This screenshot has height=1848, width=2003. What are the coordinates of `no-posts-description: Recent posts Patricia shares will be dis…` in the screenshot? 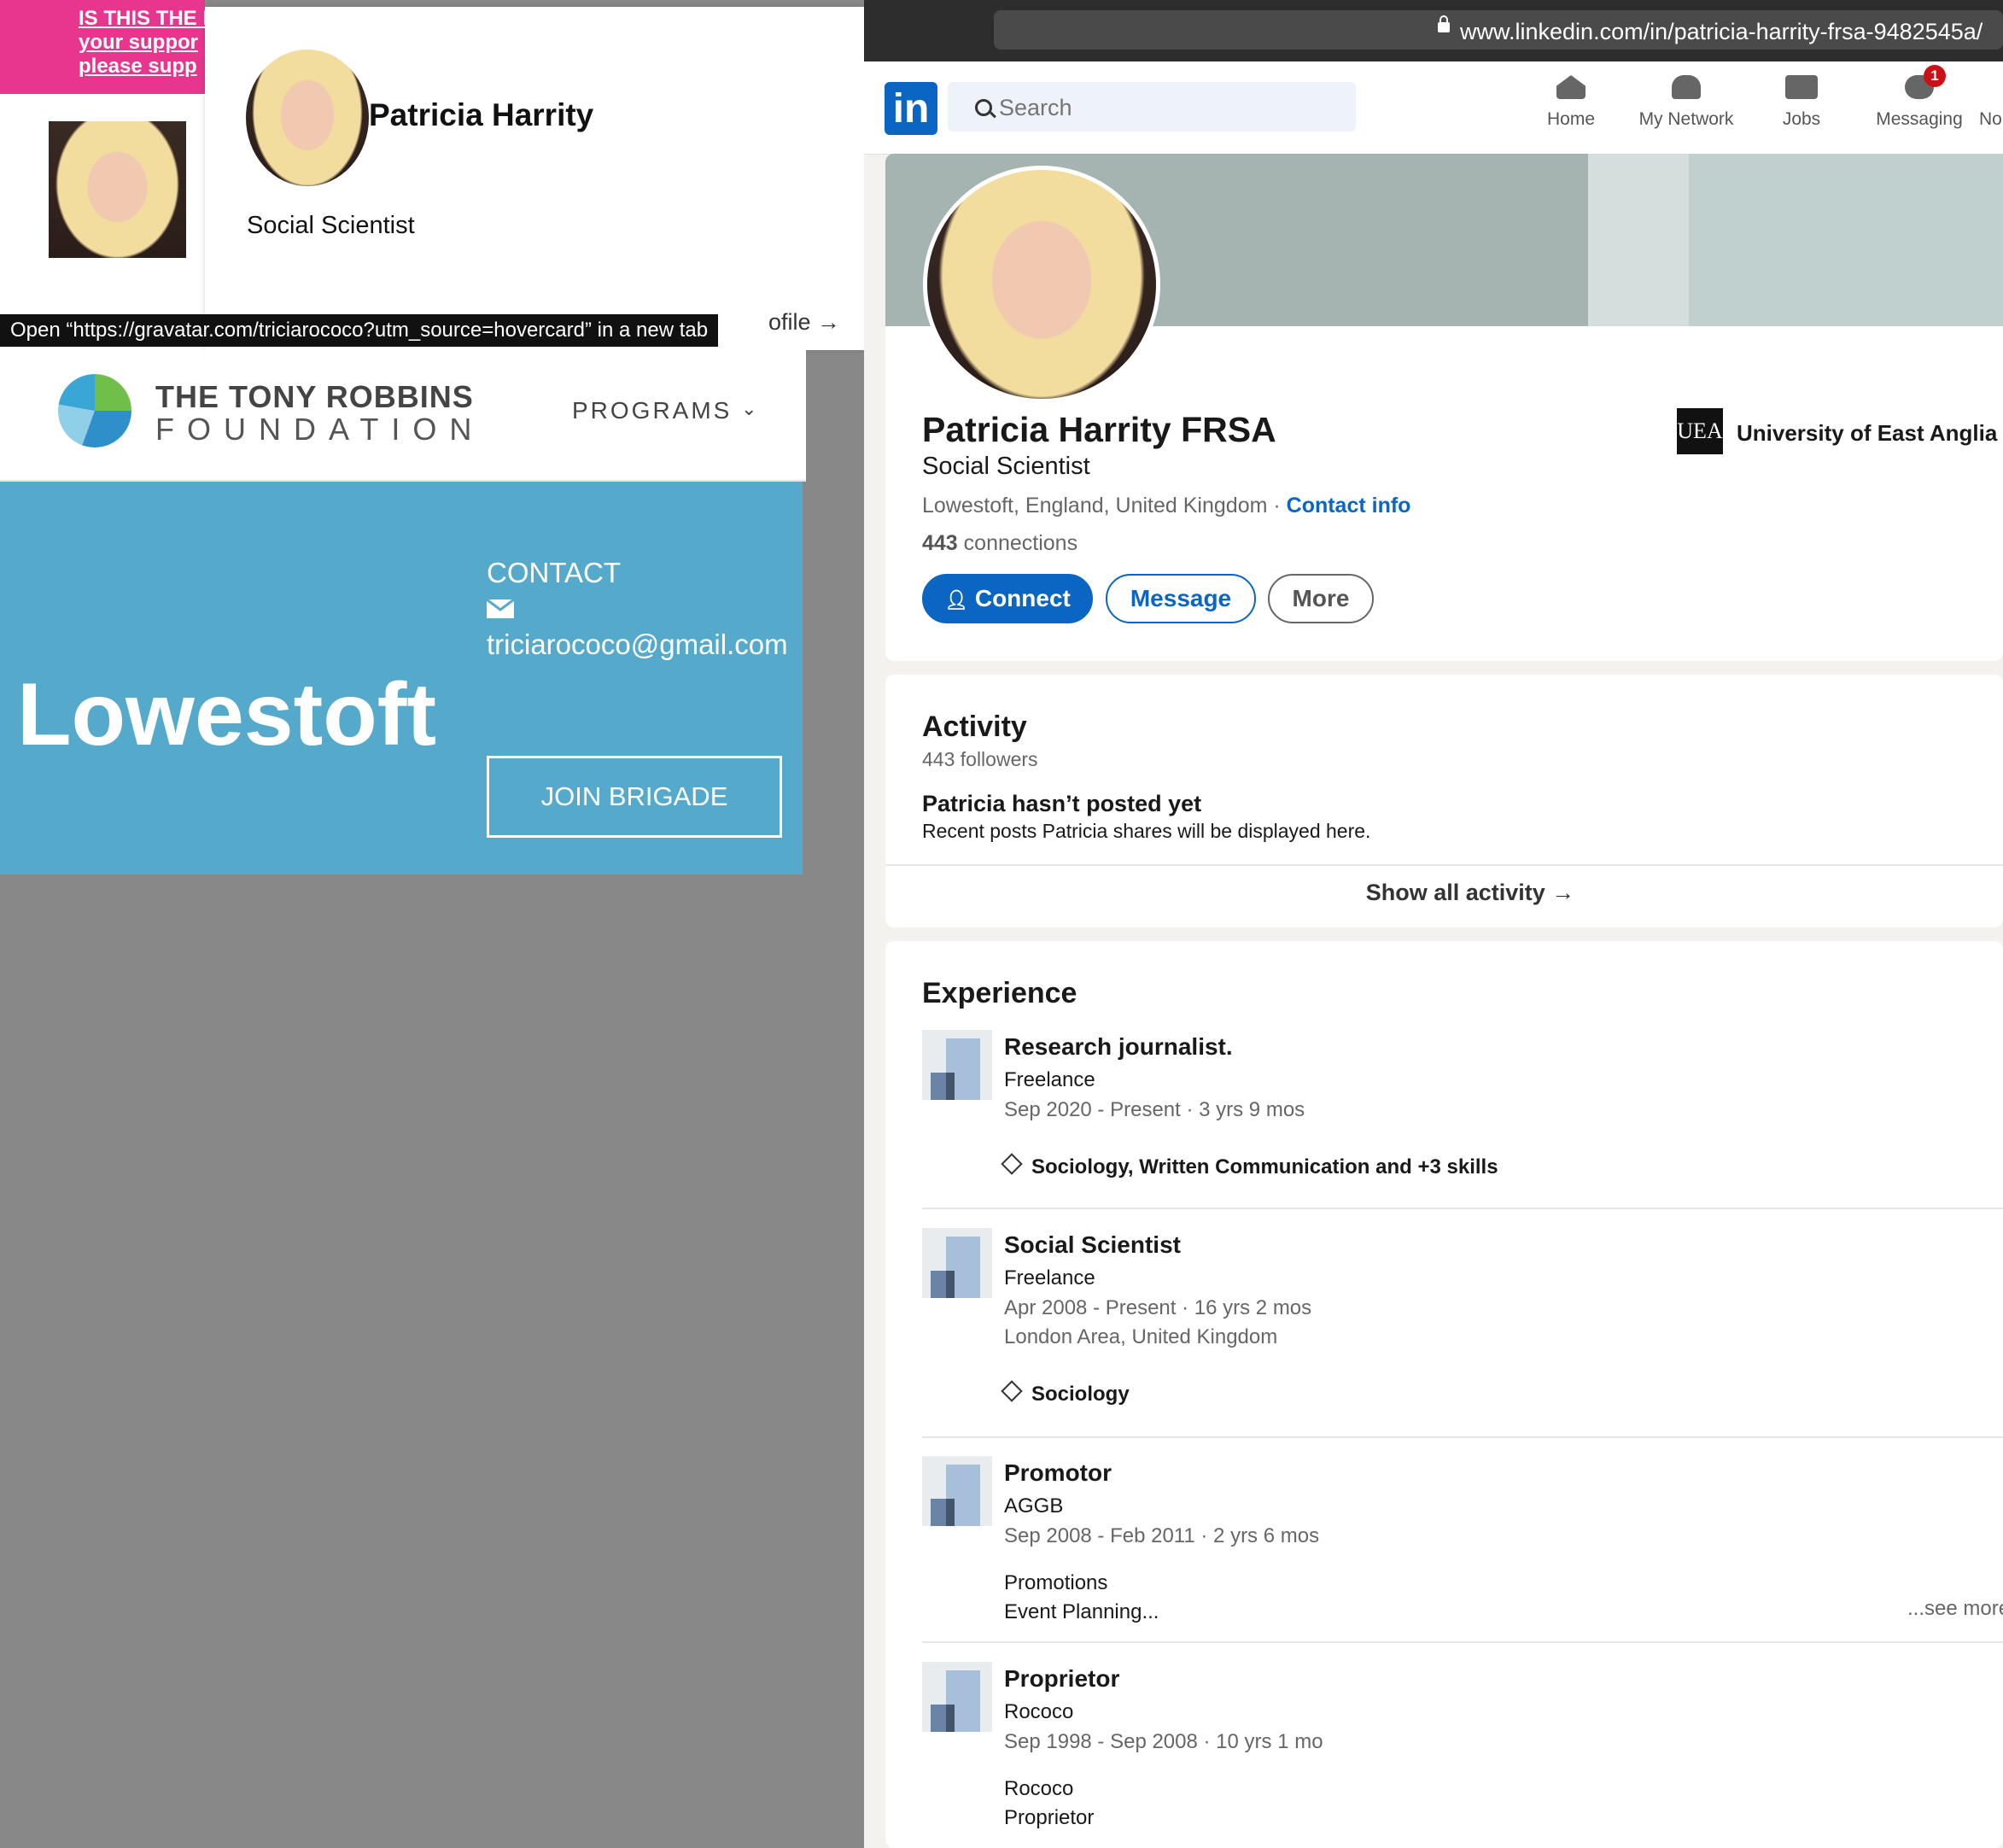 It's located at (1146, 831).